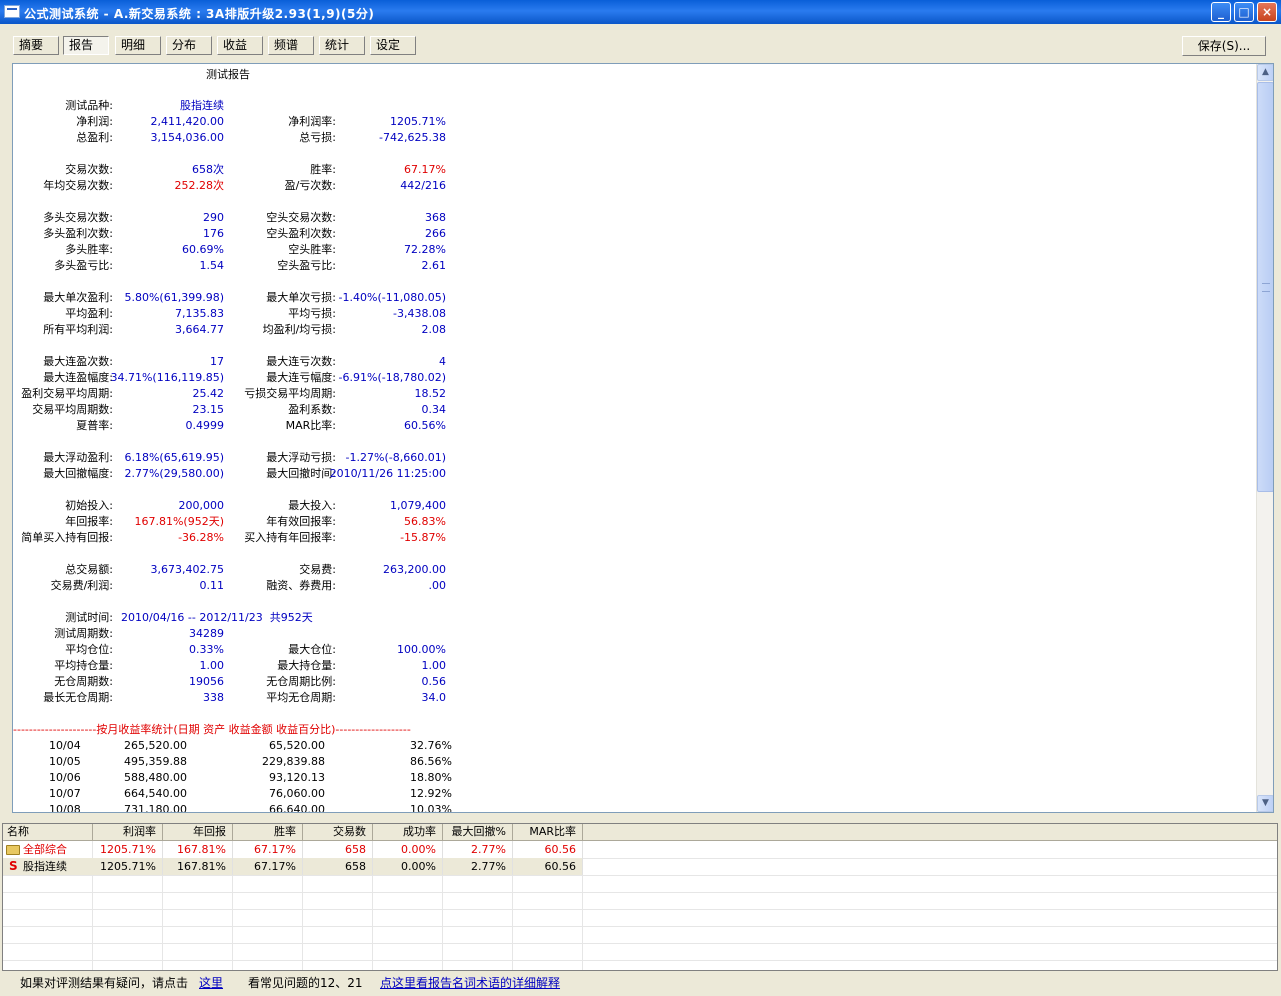 This screenshot has height=996, width=1281. Describe the element at coordinates (174, 473) in the screenshot. I see `report-value: 2.77%(29,580.00)` at that location.